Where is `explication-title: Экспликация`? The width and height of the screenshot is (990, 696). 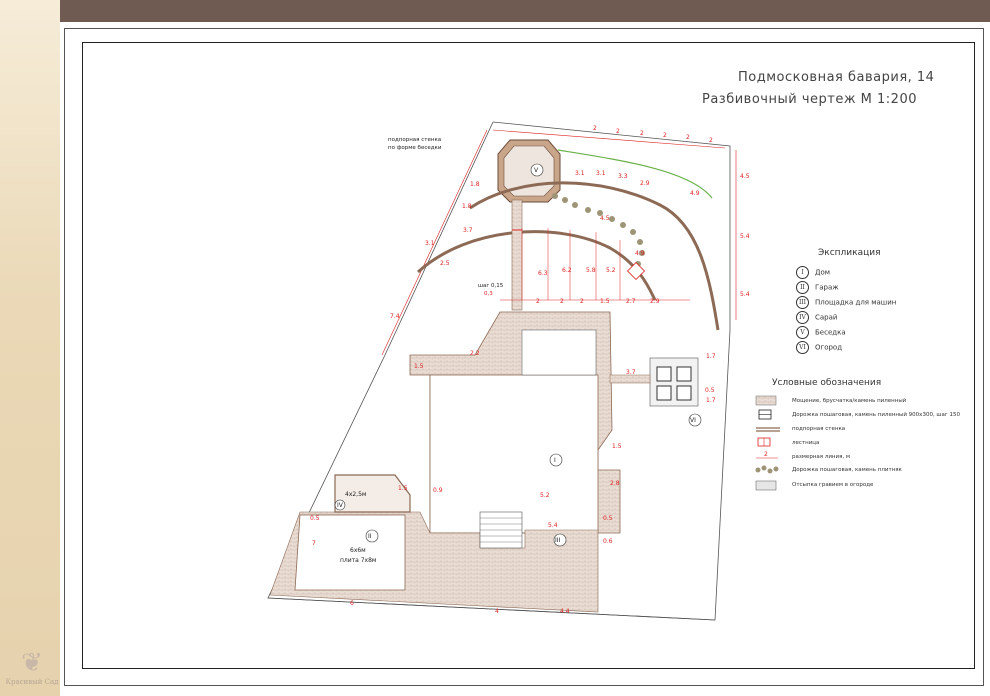 explication-title: Экспликация is located at coordinates (849, 253).